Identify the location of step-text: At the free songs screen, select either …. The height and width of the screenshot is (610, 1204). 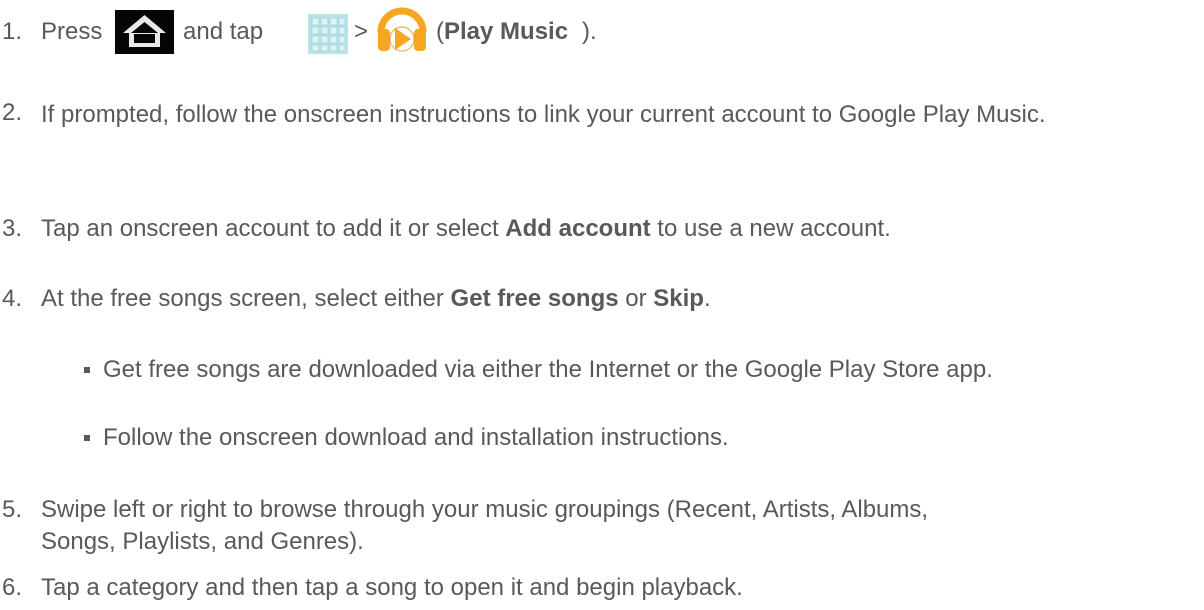
(376, 298).